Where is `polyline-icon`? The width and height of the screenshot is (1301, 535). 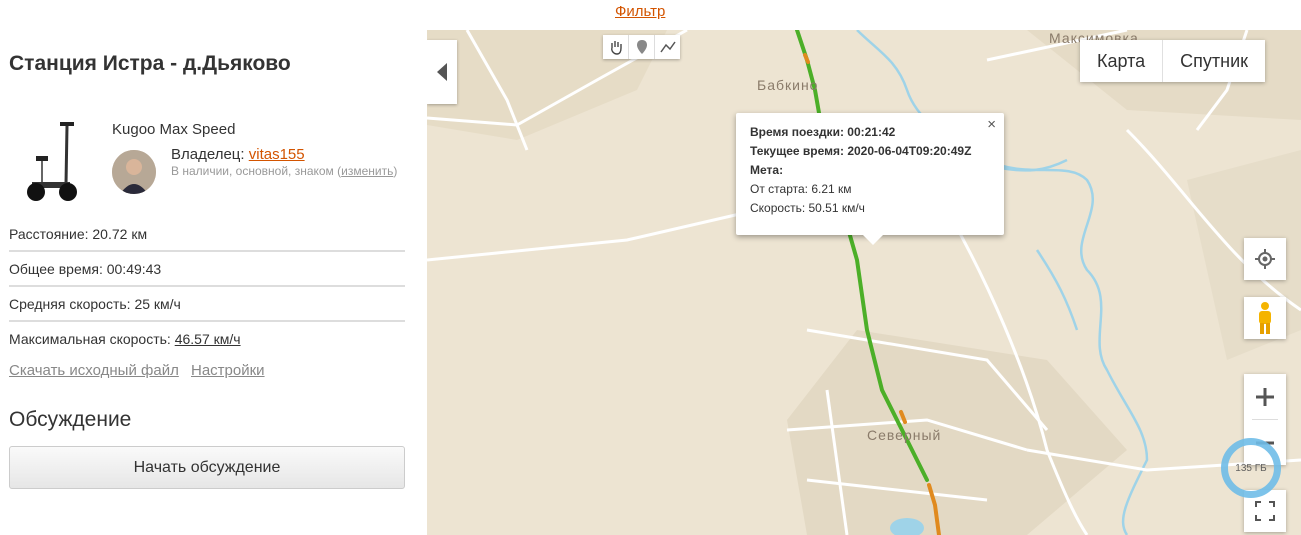 polyline-icon is located at coordinates (667, 47).